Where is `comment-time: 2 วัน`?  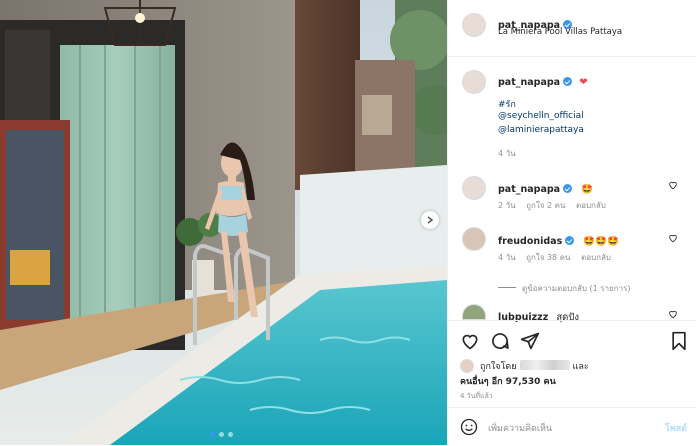
comment-time: 2 วัน is located at coordinates (507, 205).